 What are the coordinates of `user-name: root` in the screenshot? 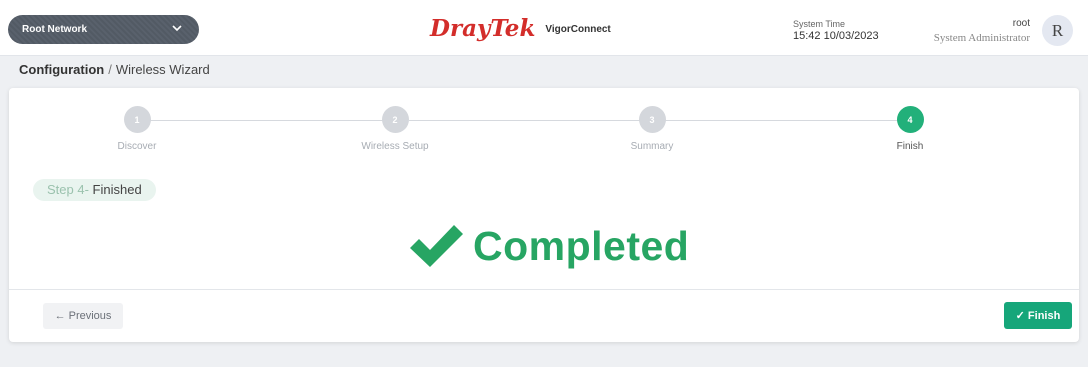 It's located at (1021, 23).